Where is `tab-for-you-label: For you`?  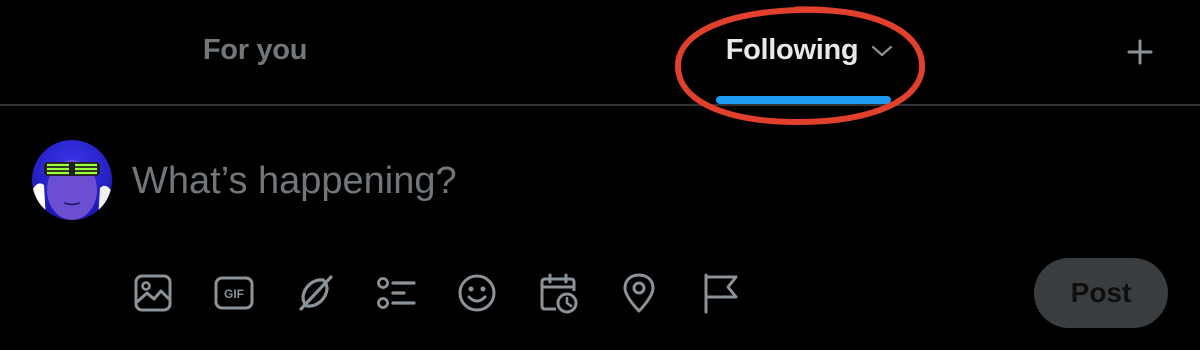 tab-for-you-label: For you is located at coordinates (255, 49).